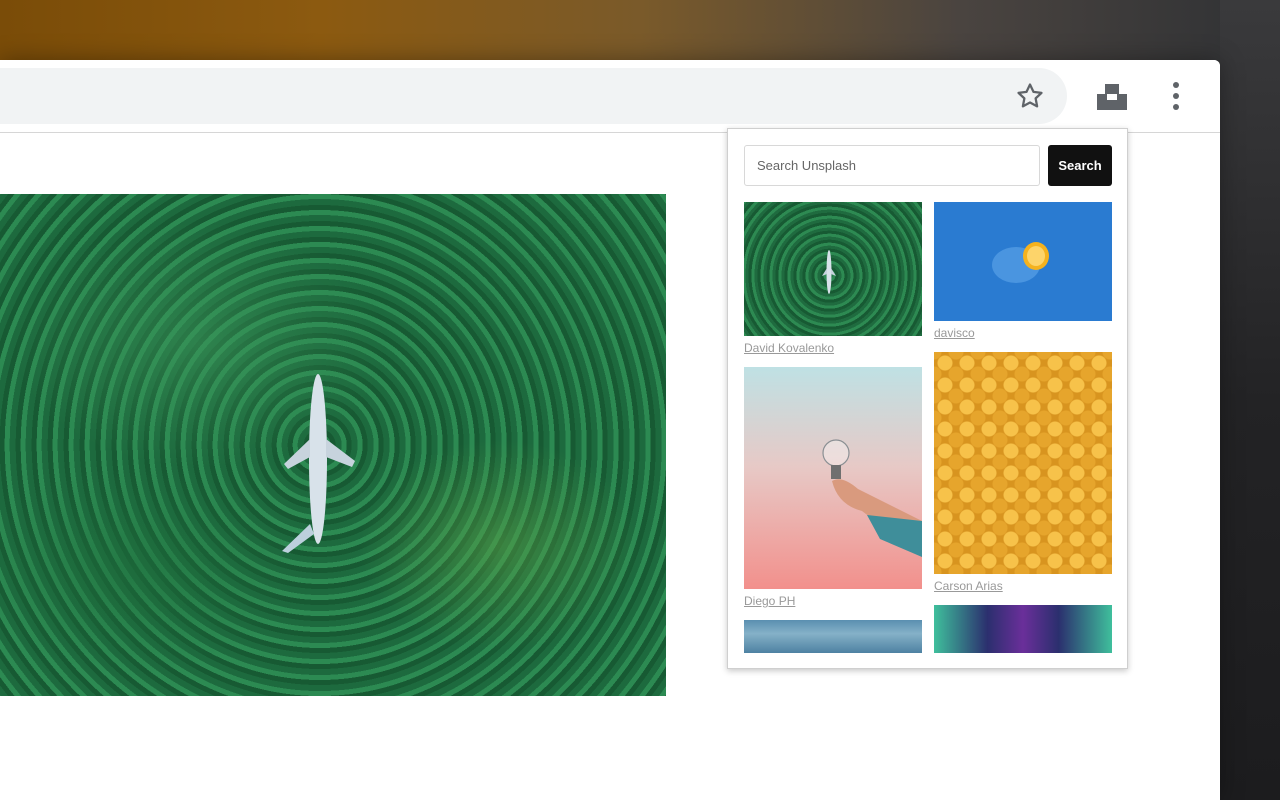 Image resolution: width=1280 pixels, height=800 pixels. Describe the element at coordinates (1023, 463) in the screenshot. I see `yellow-heads-photo` at that location.